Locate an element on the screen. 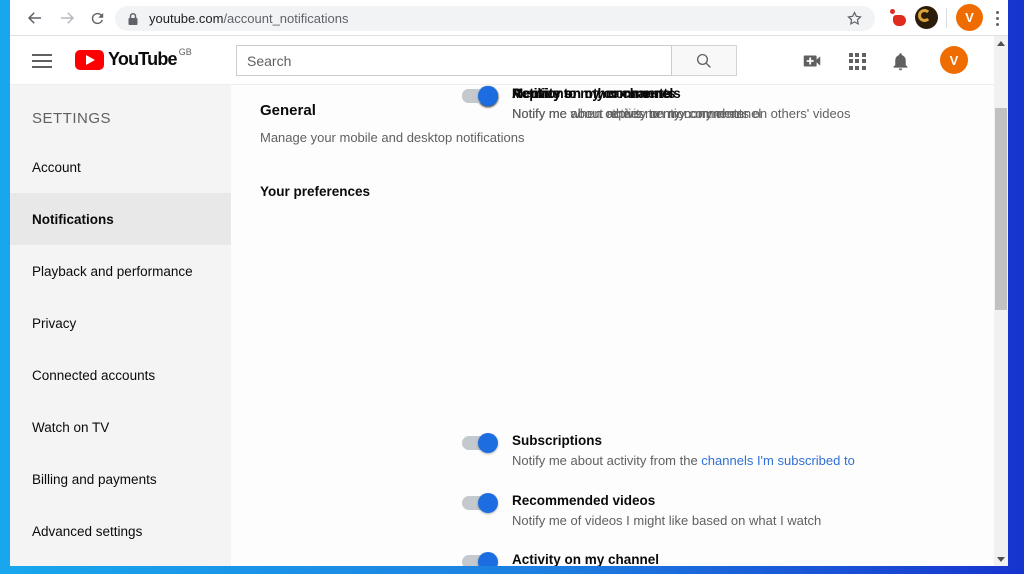 This screenshot has width=1024, height=574. pref-title: Recommended videos is located at coordinates (584, 500).